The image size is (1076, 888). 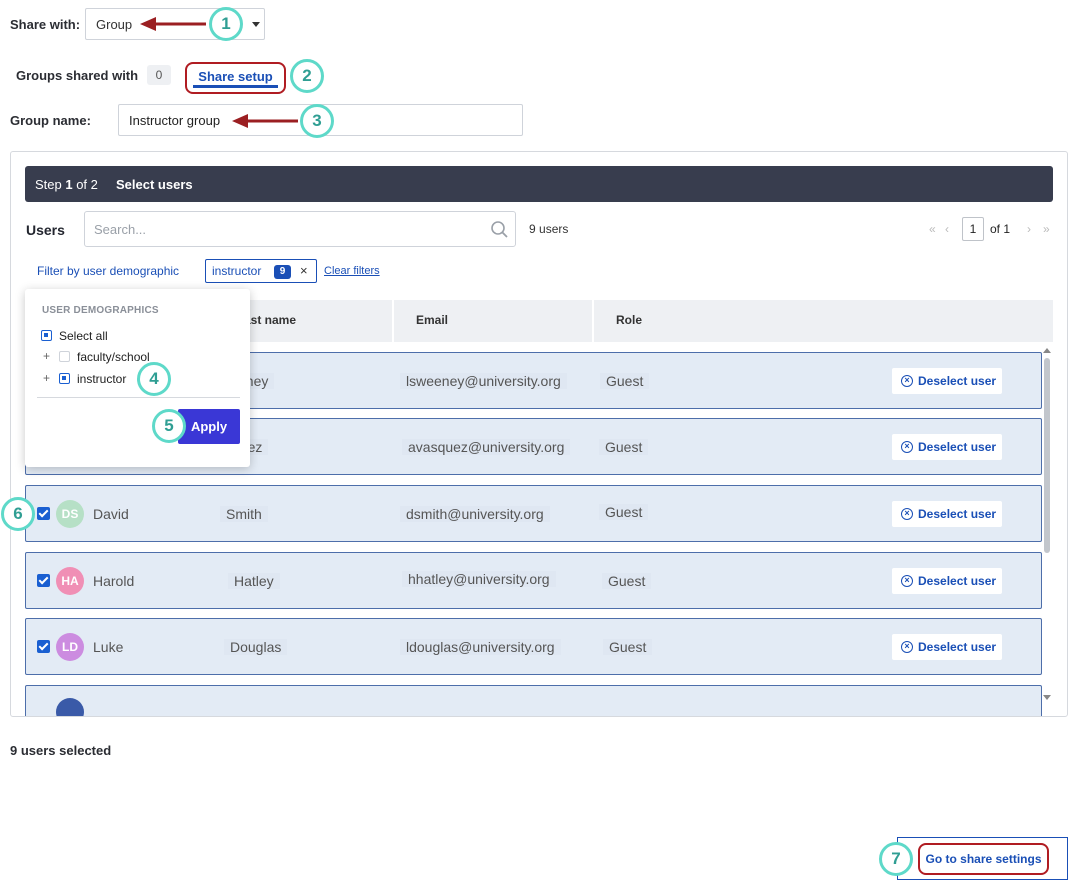 What do you see at coordinates (226, 24) in the screenshot?
I see `annotation-marker-1: 1` at bounding box center [226, 24].